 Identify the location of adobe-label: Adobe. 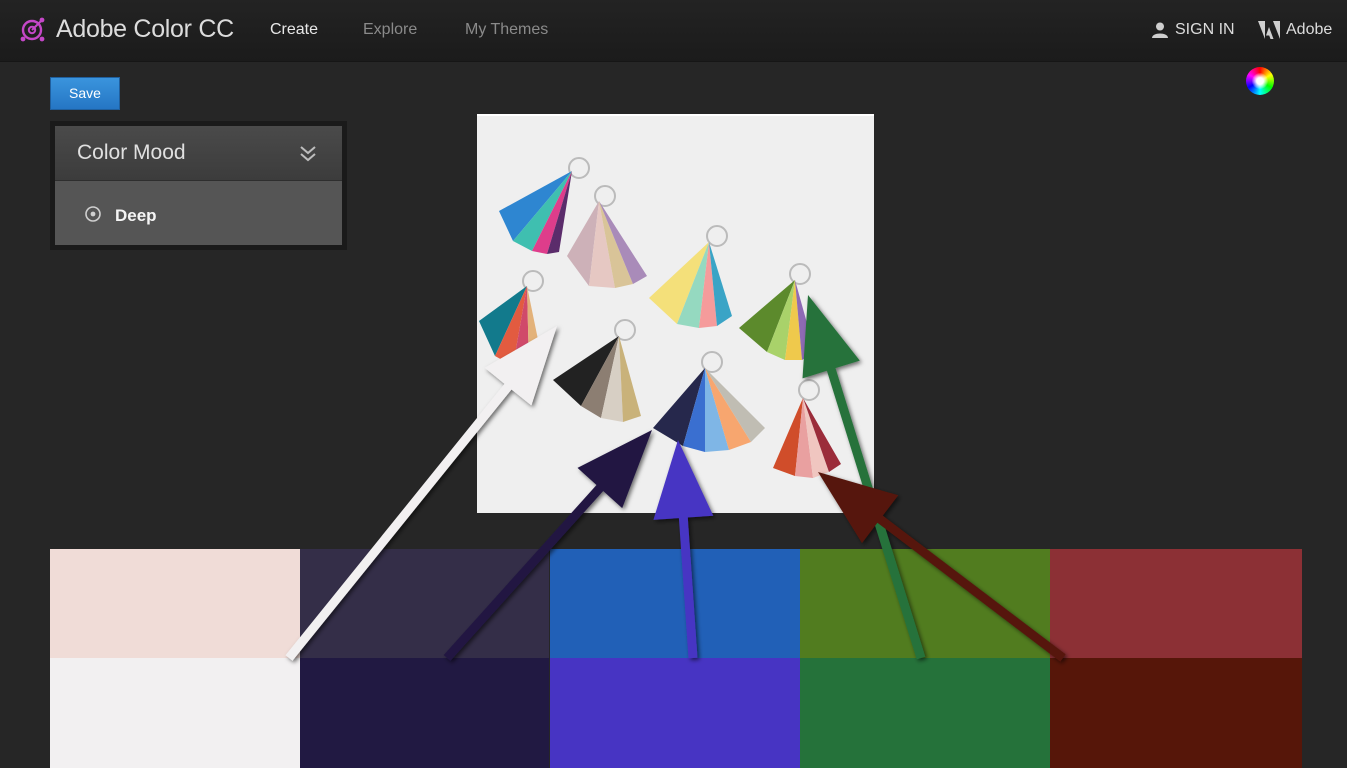
(1309, 29).